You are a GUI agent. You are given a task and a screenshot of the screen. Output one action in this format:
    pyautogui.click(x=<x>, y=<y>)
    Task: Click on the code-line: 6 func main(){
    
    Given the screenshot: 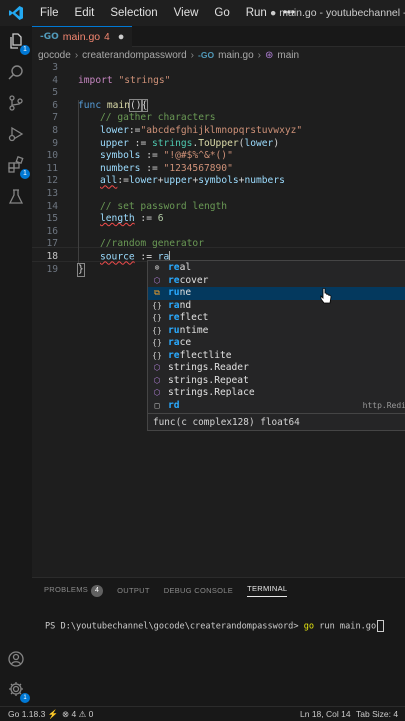 What is the action you would take?
    pyautogui.click(x=100, y=105)
    